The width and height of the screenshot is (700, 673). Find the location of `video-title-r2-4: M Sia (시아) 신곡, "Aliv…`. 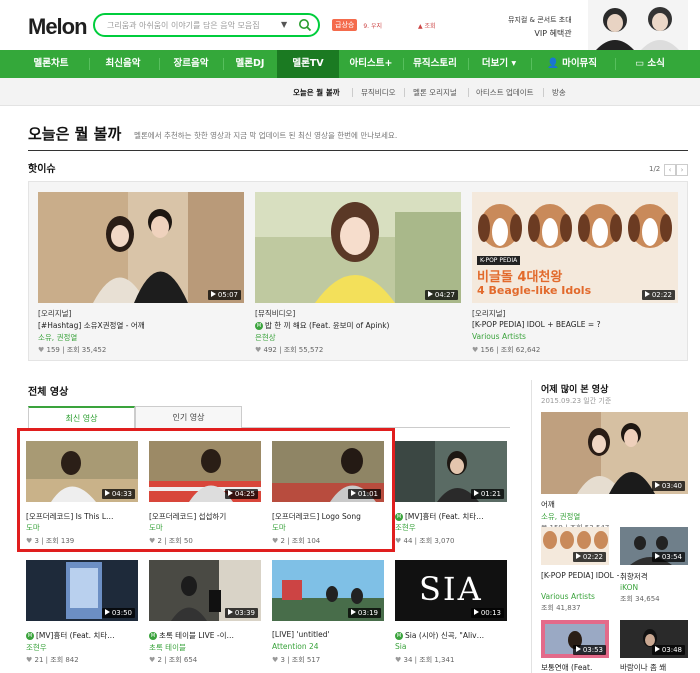

video-title-r2-4: M Sia (시아) 신곡, "Aliv… is located at coordinates (451, 635).